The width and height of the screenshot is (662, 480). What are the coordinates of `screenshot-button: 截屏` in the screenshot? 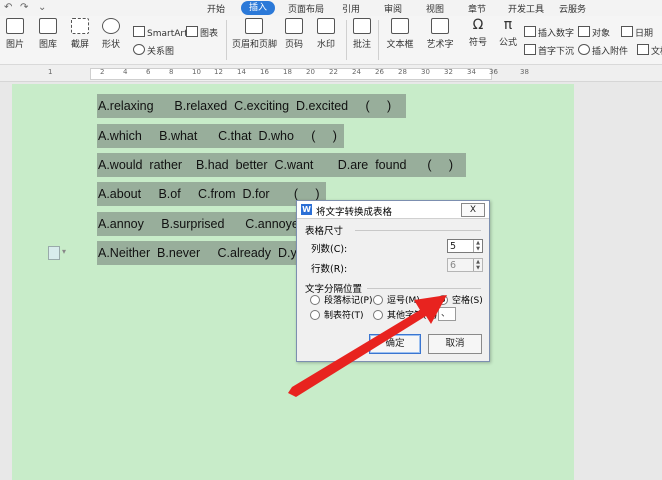 It's located at (80, 33).